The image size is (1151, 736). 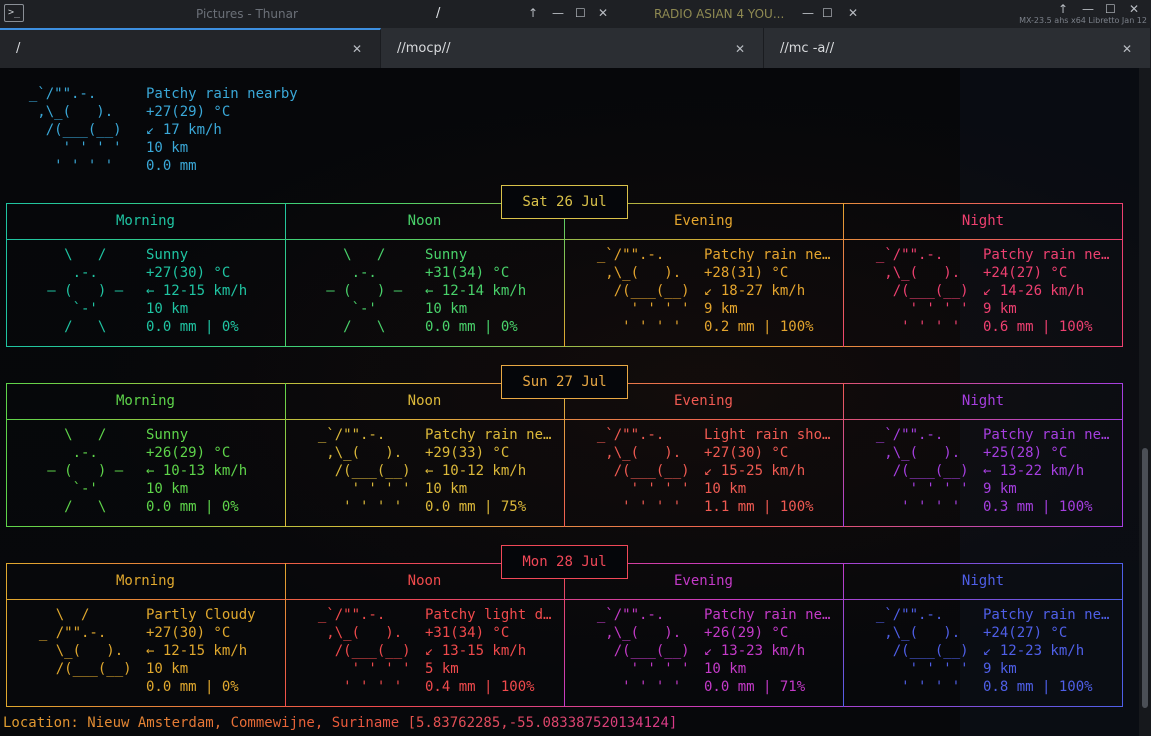 What do you see at coordinates (957, 48) in the screenshot?
I see `tab-mc: //mc -a// ✕` at bounding box center [957, 48].